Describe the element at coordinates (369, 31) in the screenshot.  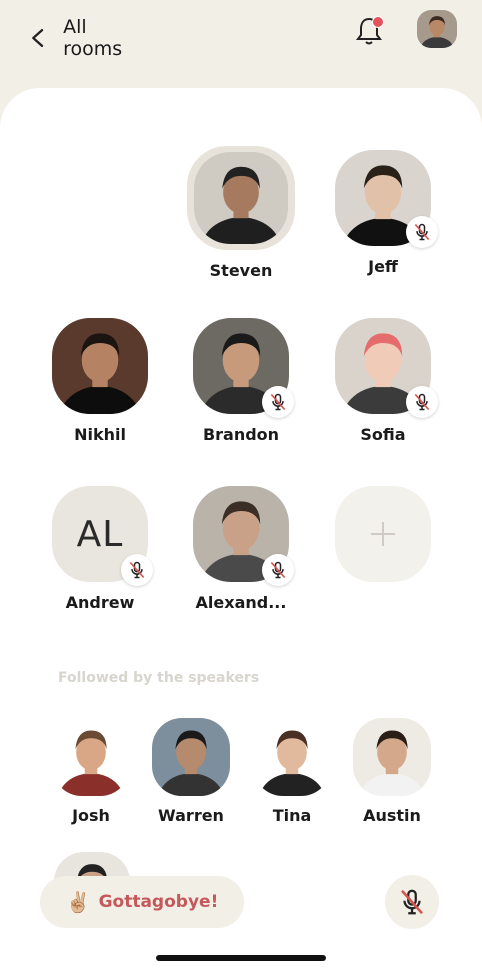
I see `notifications-button` at that location.